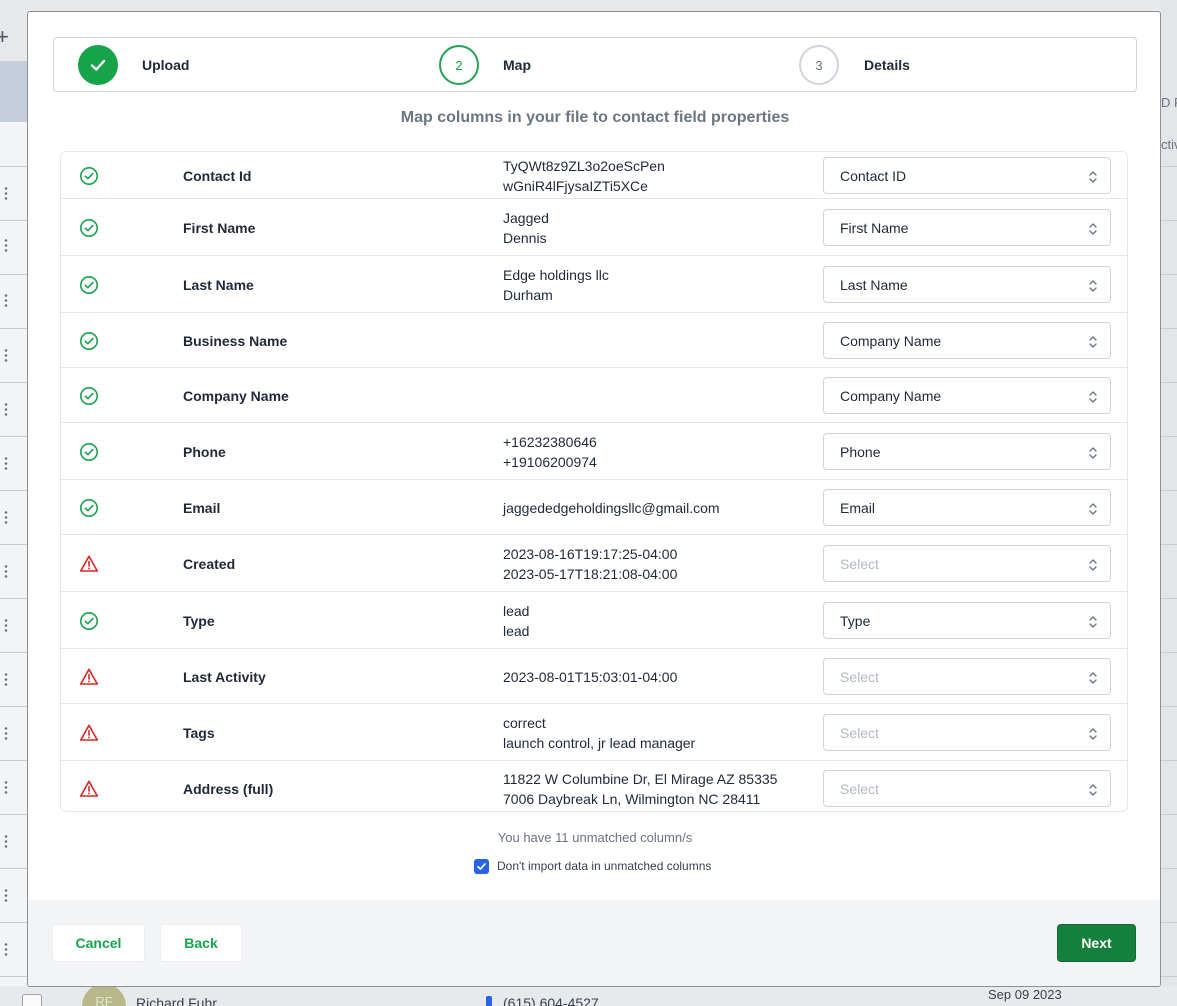 Image resolution: width=1177 pixels, height=1006 pixels. What do you see at coordinates (1025, 994) in the screenshot?
I see `contact-date: Sep 09 2023` at bounding box center [1025, 994].